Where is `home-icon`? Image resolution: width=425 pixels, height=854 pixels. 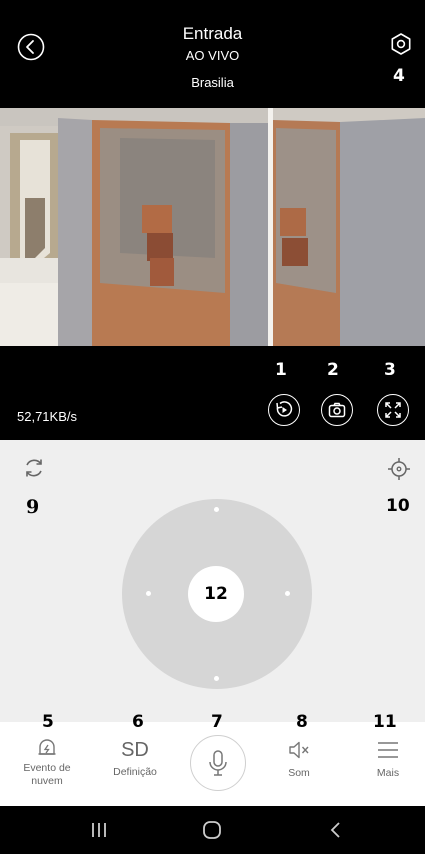 home-icon is located at coordinates (212, 830).